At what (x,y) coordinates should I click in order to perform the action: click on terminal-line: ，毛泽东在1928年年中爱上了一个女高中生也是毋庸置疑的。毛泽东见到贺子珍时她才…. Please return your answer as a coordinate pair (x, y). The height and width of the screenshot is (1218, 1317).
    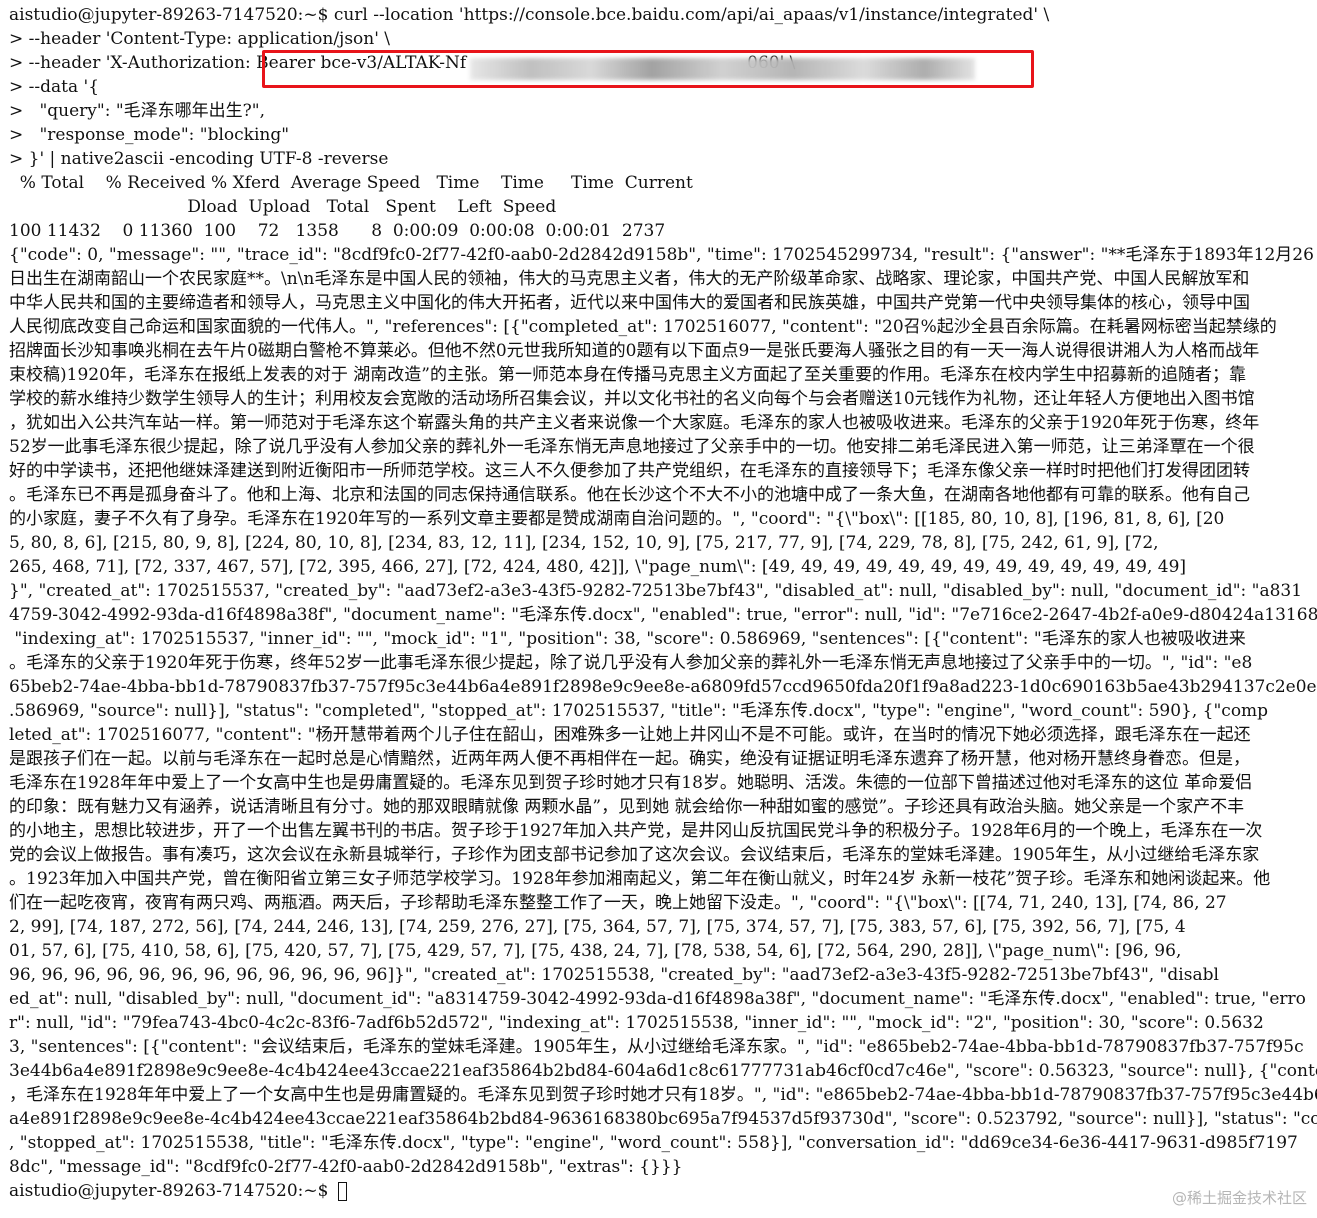
    Looking at the image, I should click on (663, 1095).